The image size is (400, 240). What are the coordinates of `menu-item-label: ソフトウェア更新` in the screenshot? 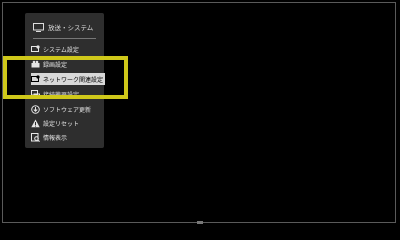 It's located at (67, 110).